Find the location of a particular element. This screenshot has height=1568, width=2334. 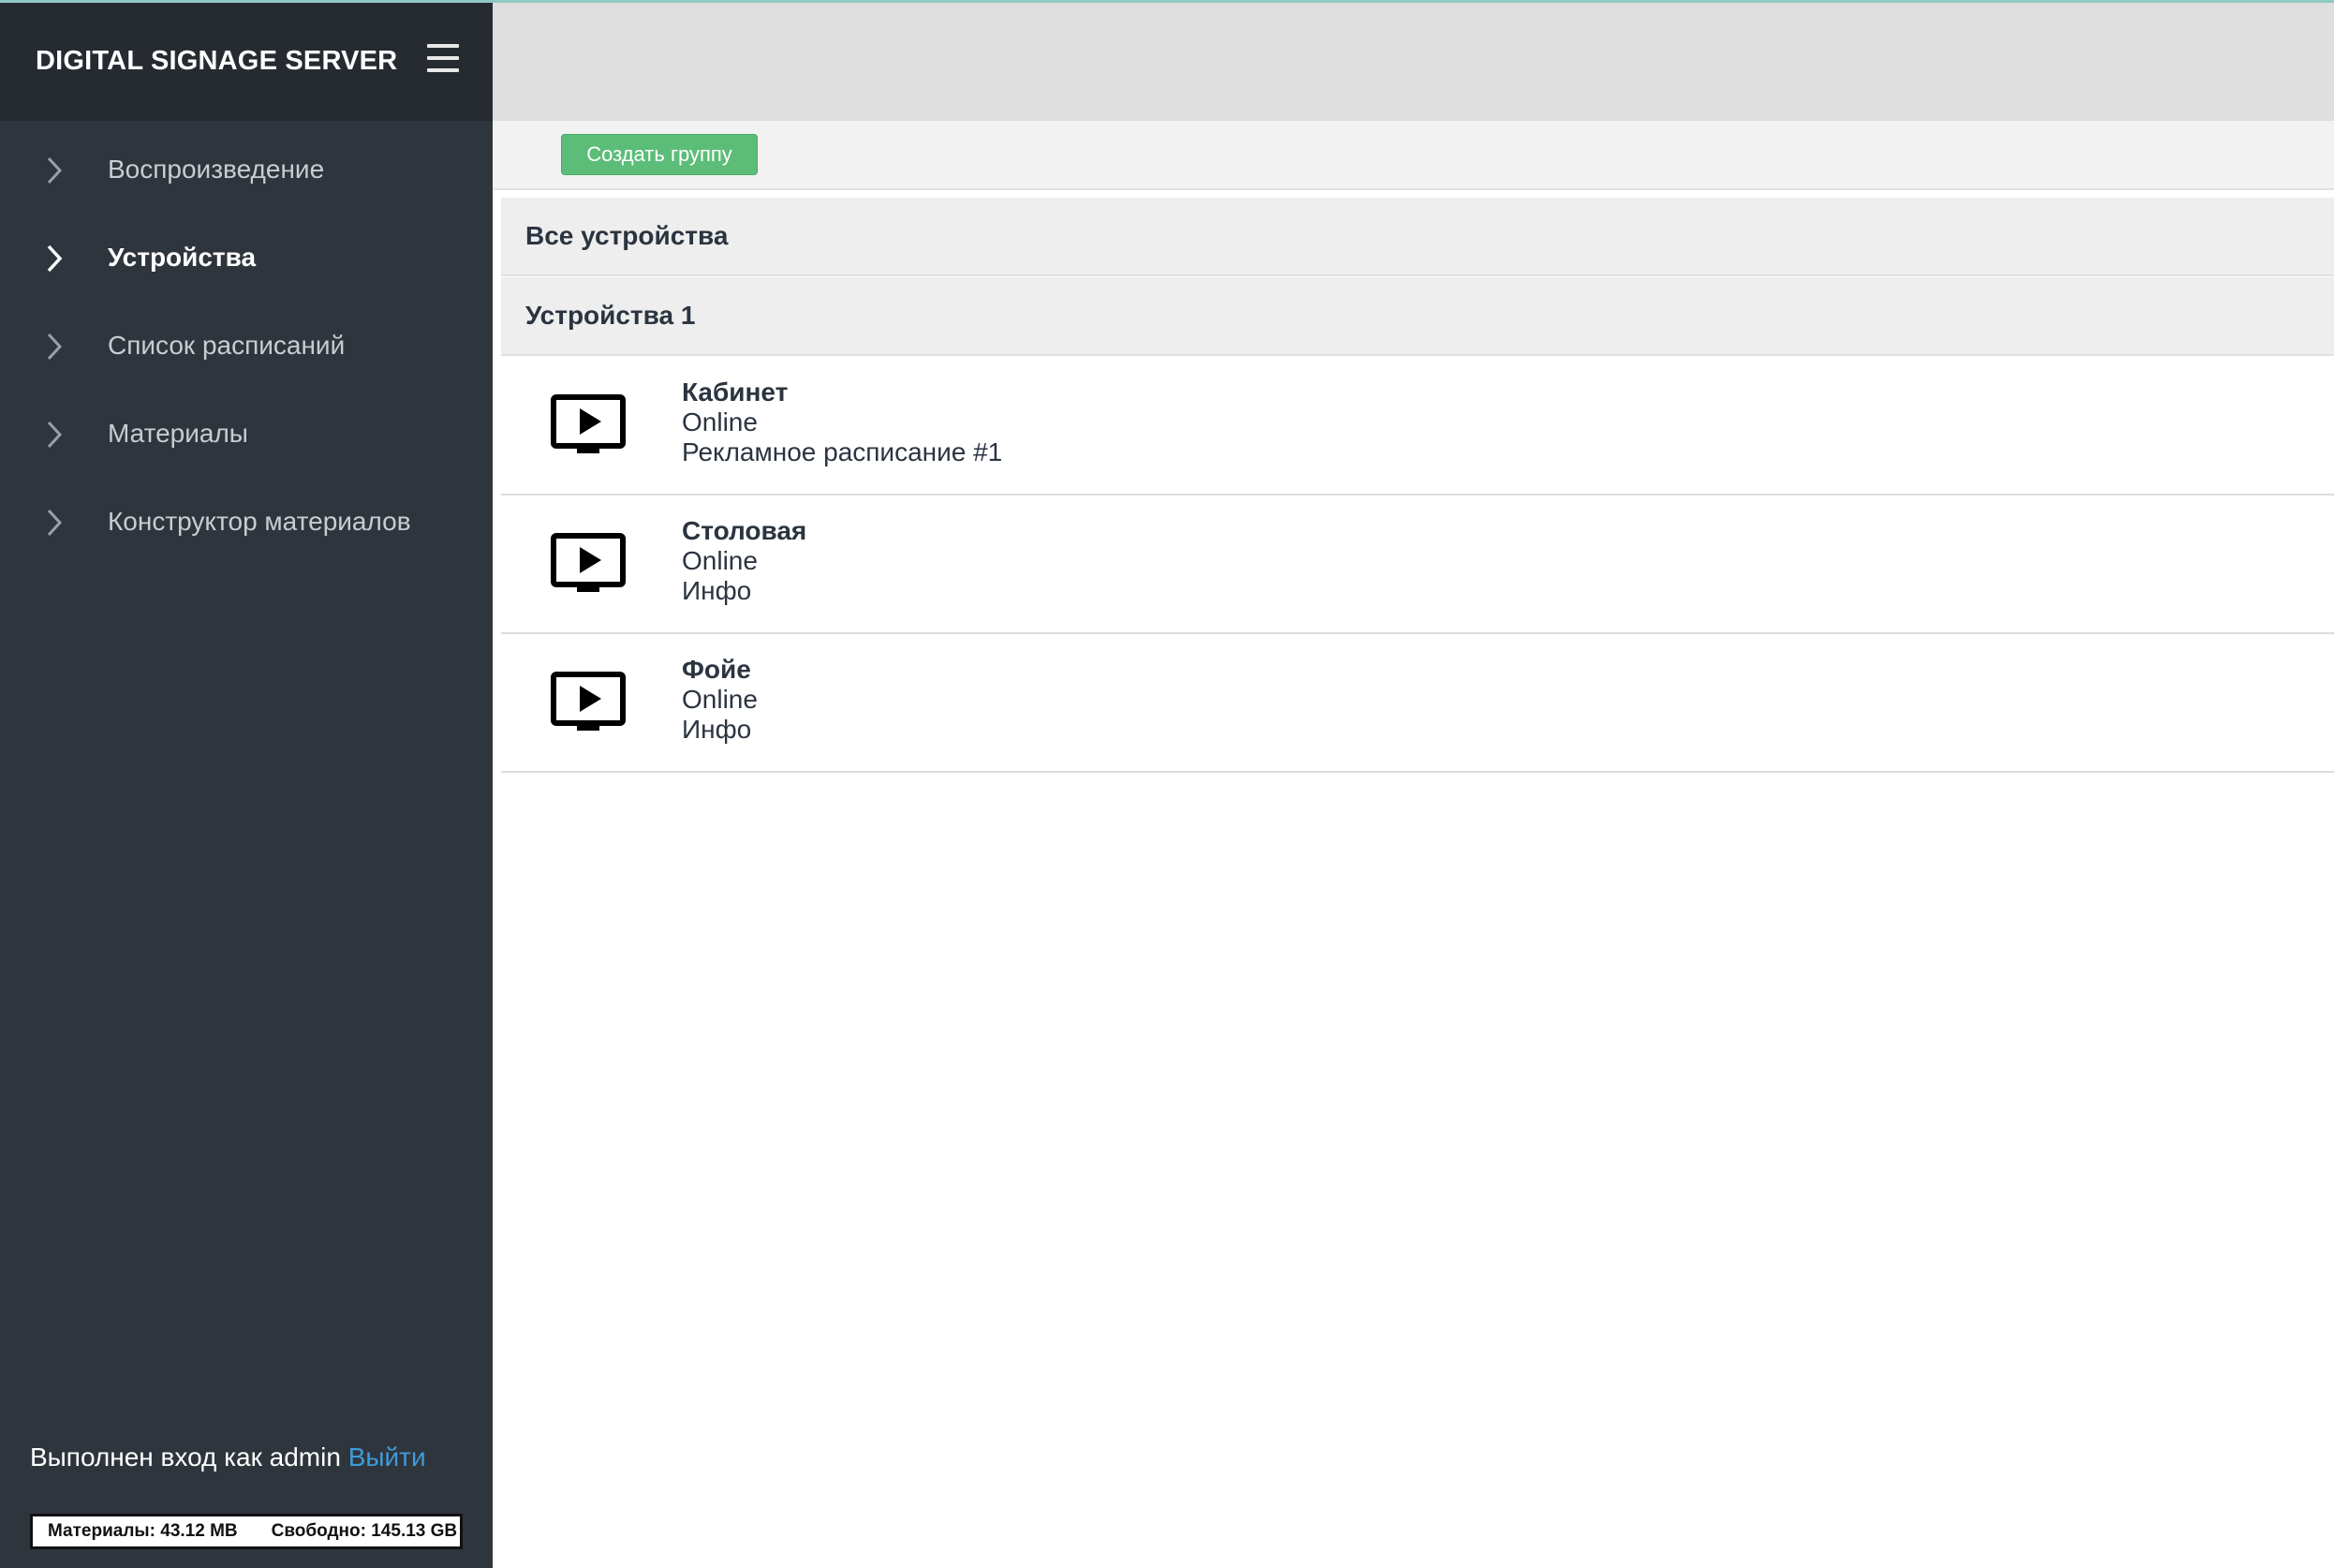

sidebar-item-schedules: Список расписаний is located at coordinates (246, 347).